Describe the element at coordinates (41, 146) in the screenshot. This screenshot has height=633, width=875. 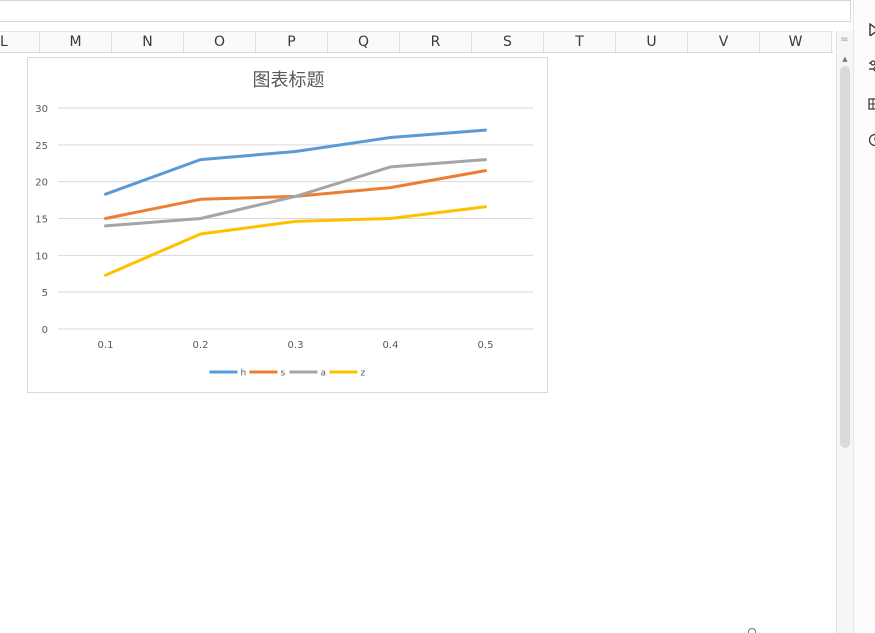
I see `y-tick-label: 25` at that location.